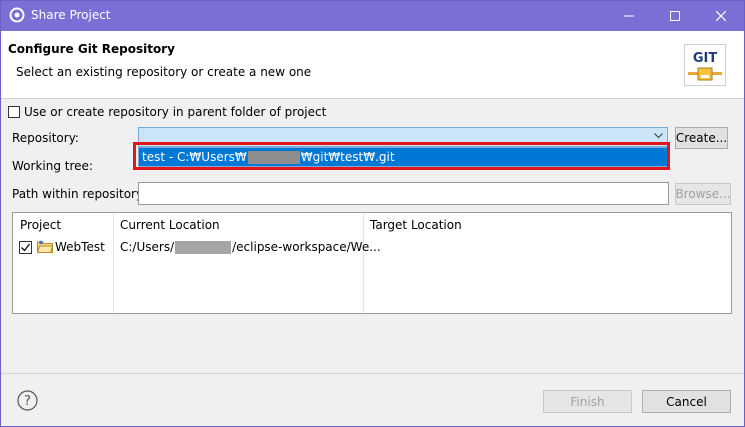 Image resolution: width=745 pixels, height=427 pixels. What do you see at coordinates (147, 247) in the screenshot?
I see `current-location-prefix: C:/Users/` at bounding box center [147, 247].